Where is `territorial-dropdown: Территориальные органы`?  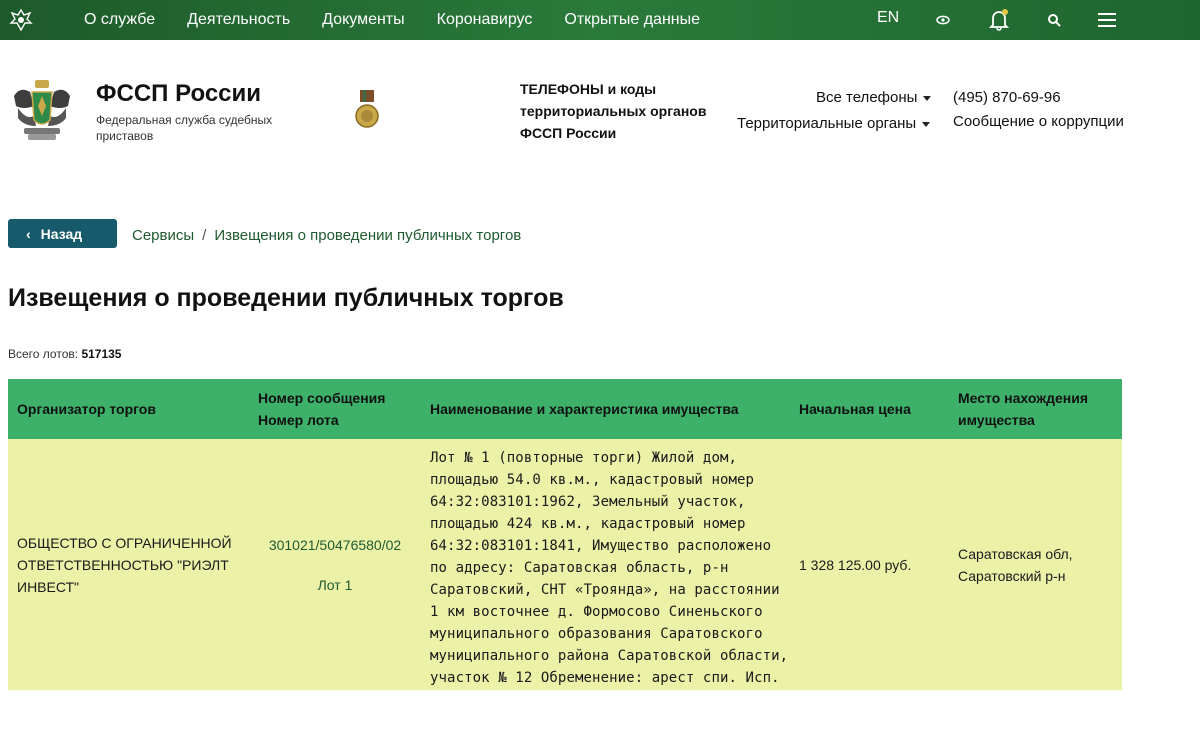 territorial-dropdown: Территориальные органы is located at coordinates (834, 123).